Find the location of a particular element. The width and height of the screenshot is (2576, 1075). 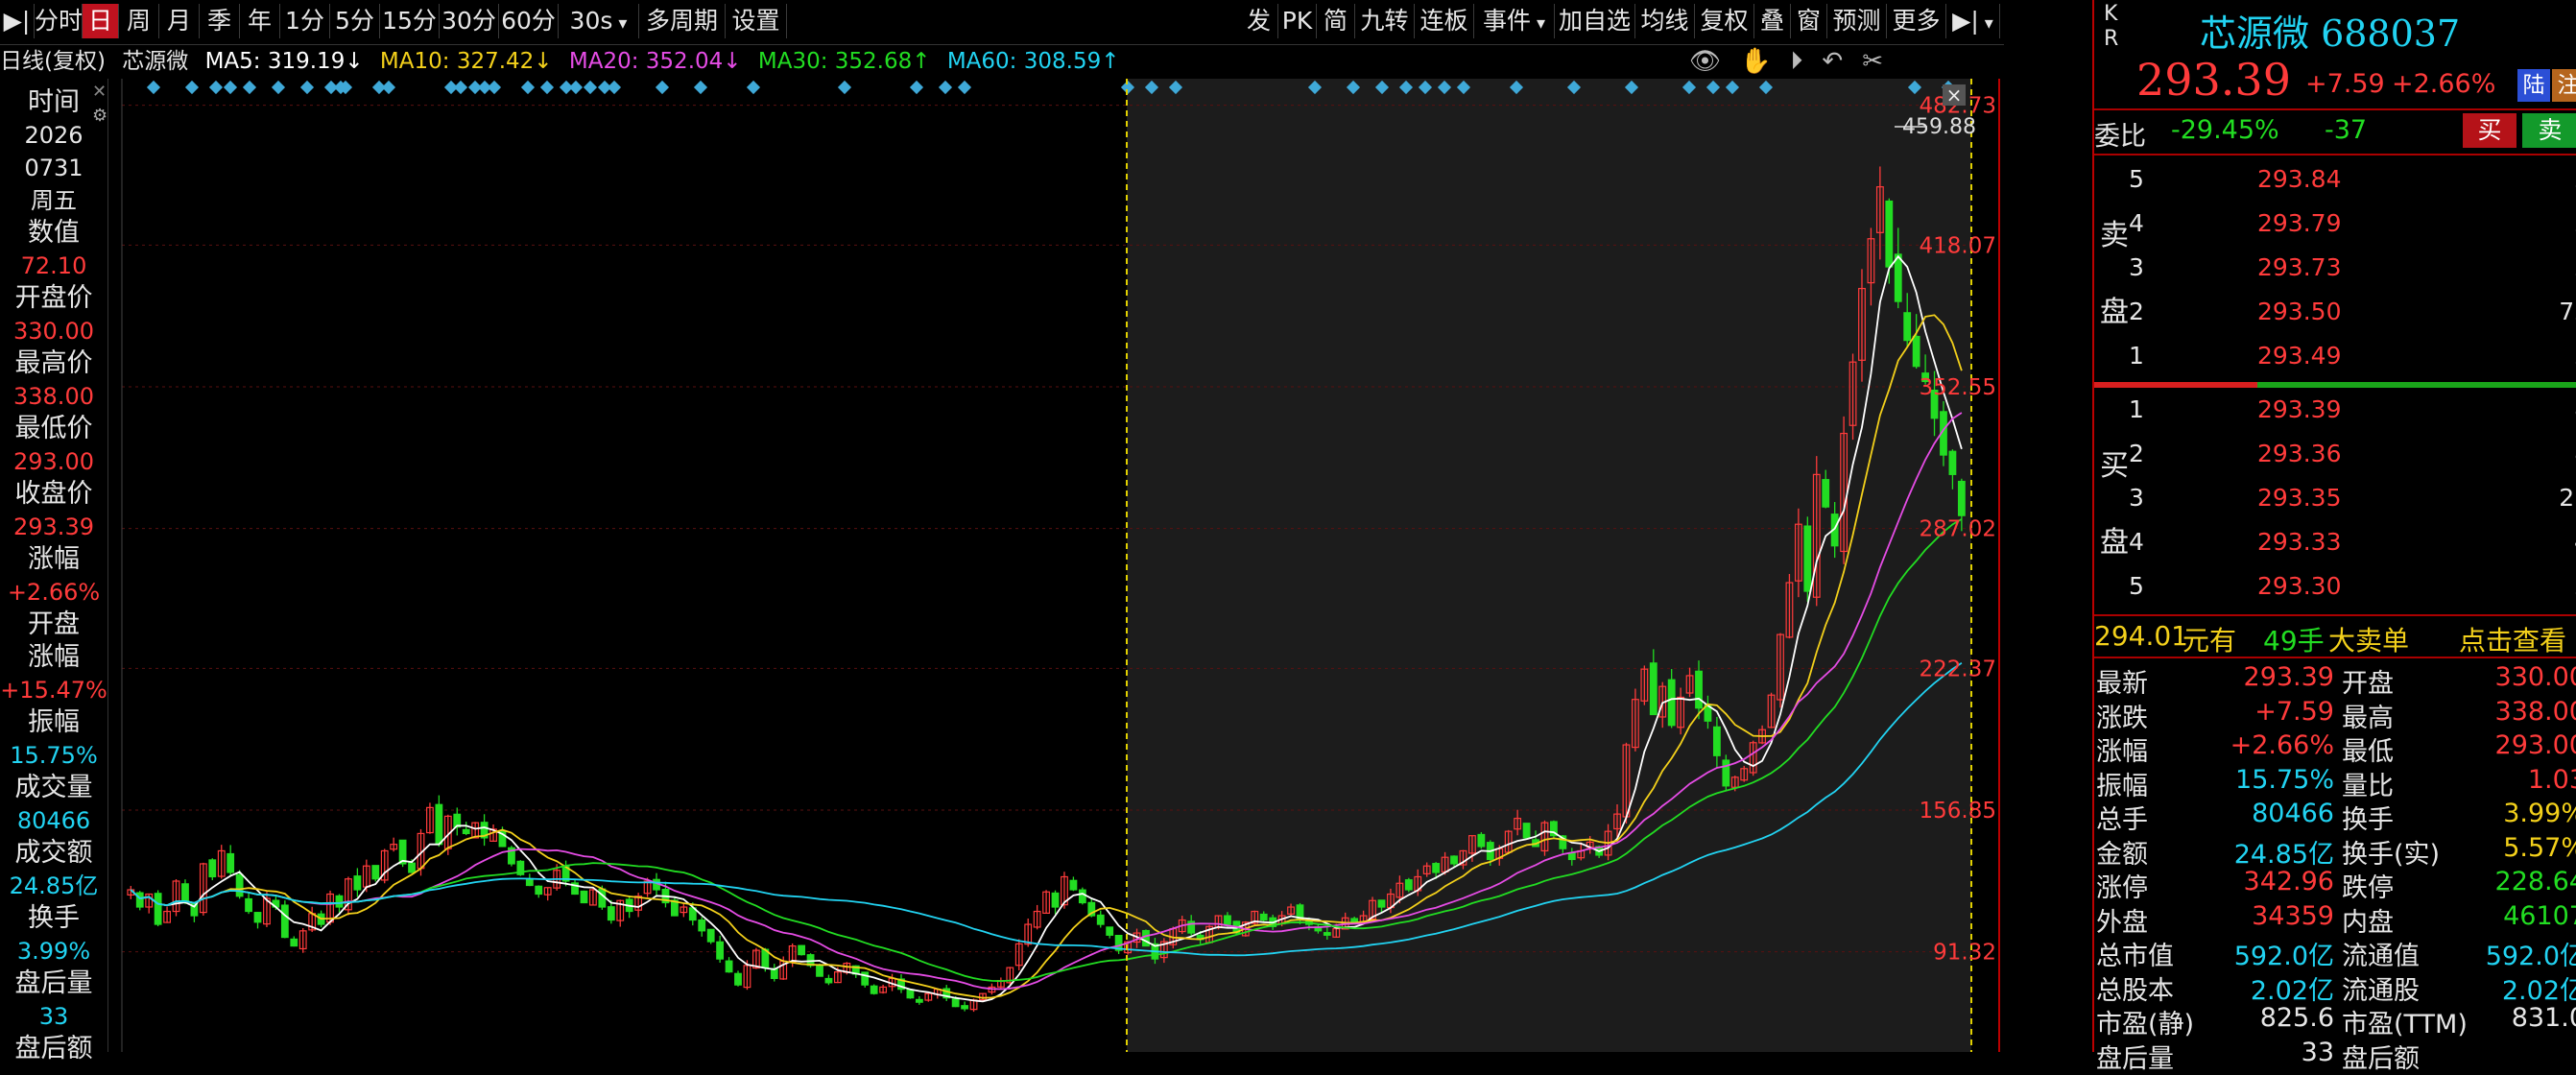

sell-level-price: 293.50 is located at coordinates (2299, 311).